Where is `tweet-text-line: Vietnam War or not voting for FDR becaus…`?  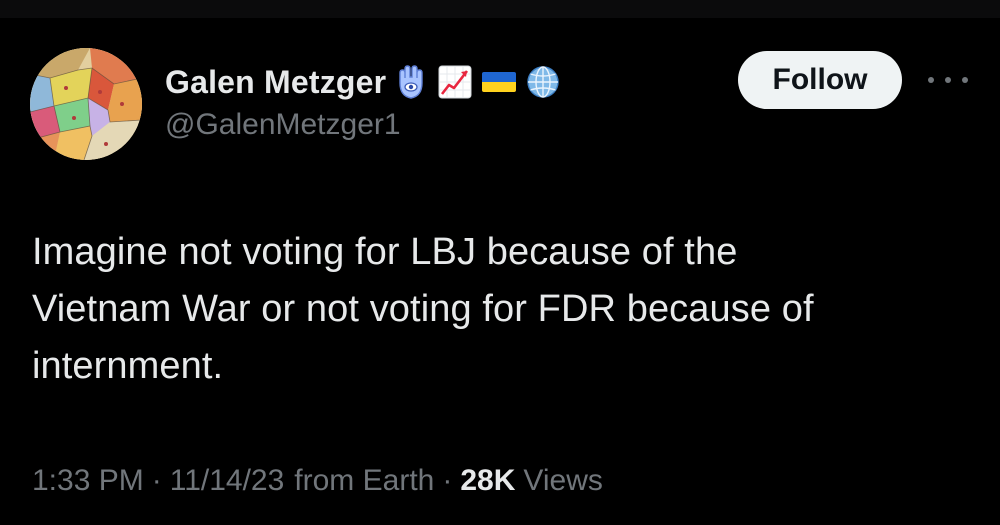
tweet-text-line: Vietnam War or not voting for FDR becaus… is located at coordinates (423, 309).